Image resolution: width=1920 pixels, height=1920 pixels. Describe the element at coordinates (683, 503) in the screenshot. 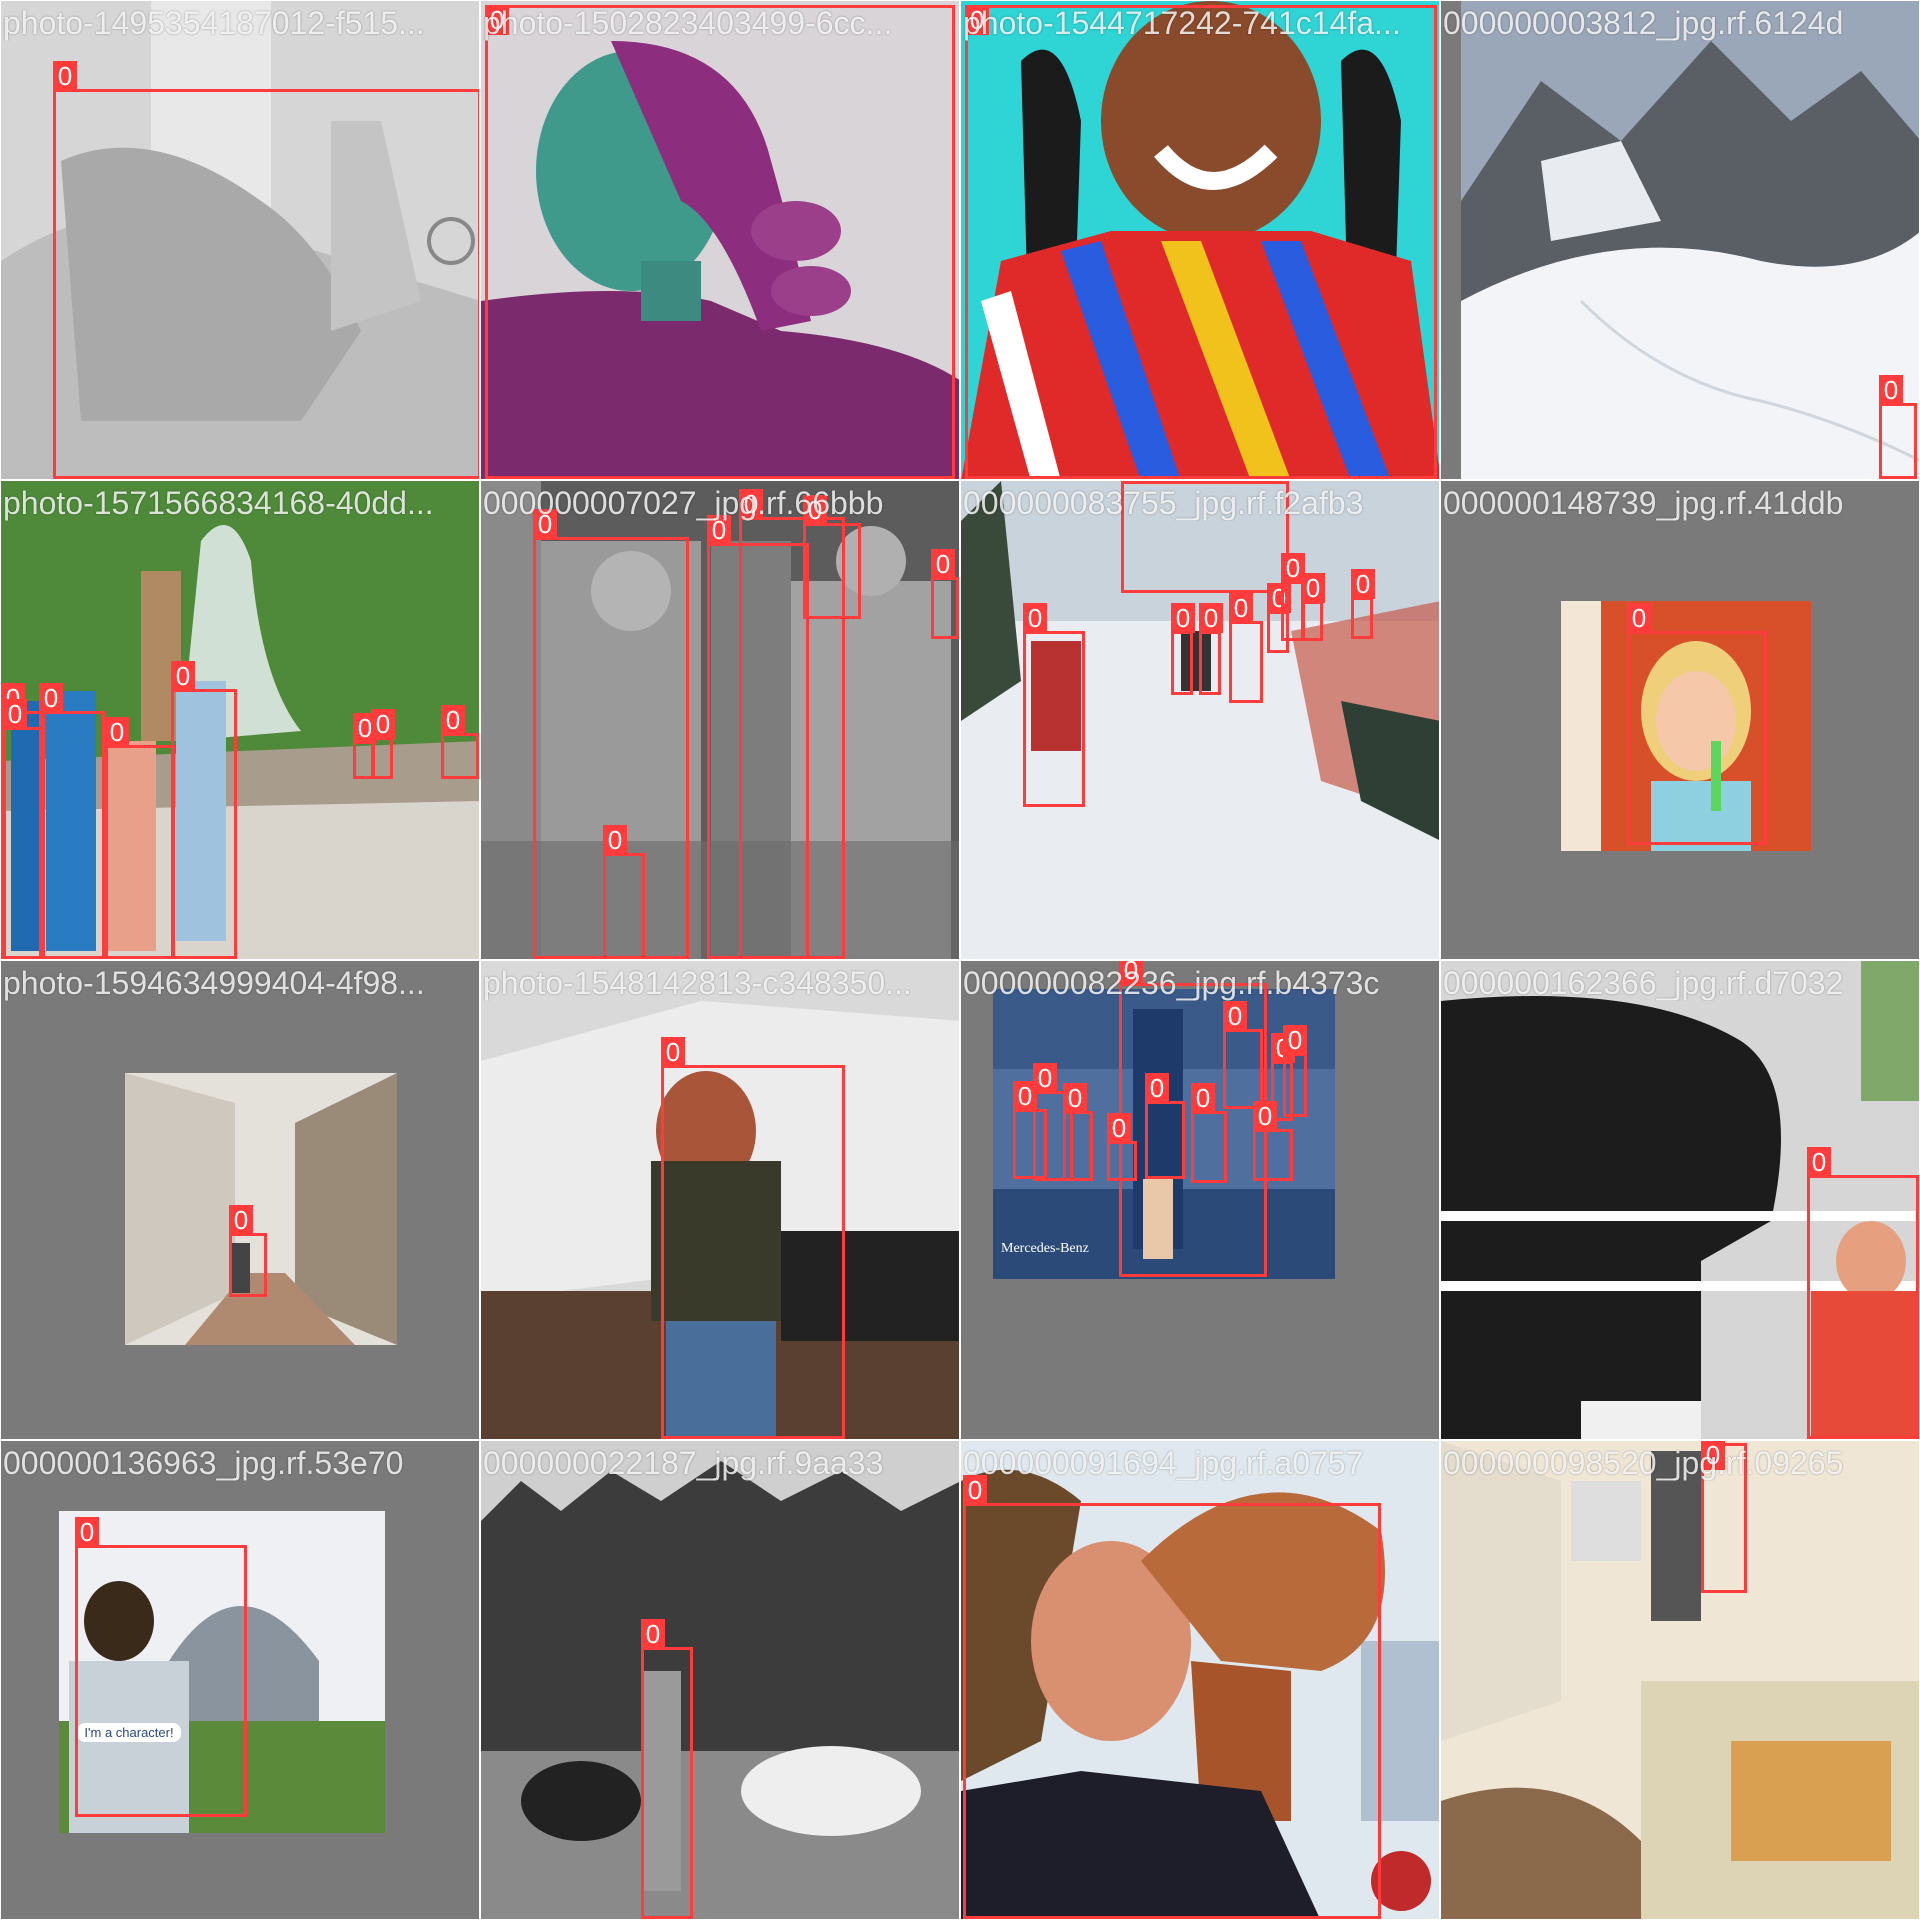

I see `tile-title: 000000007027_jpg.rf.66bbb` at that location.